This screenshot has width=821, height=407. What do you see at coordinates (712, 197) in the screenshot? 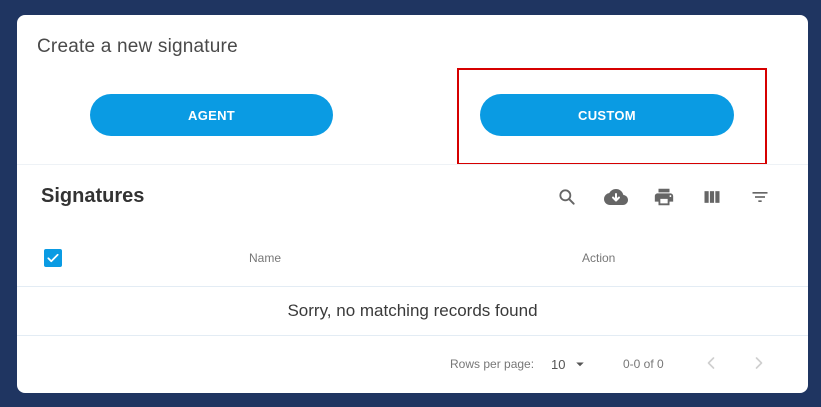
I see `view-columns-icon` at bounding box center [712, 197].